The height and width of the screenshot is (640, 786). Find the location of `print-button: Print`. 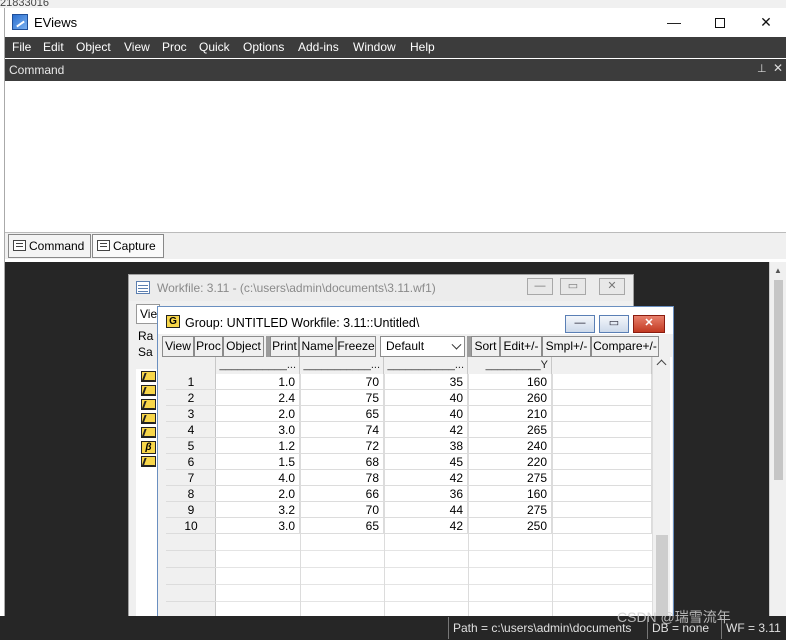

print-button: Print is located at coordinates (284, 346).